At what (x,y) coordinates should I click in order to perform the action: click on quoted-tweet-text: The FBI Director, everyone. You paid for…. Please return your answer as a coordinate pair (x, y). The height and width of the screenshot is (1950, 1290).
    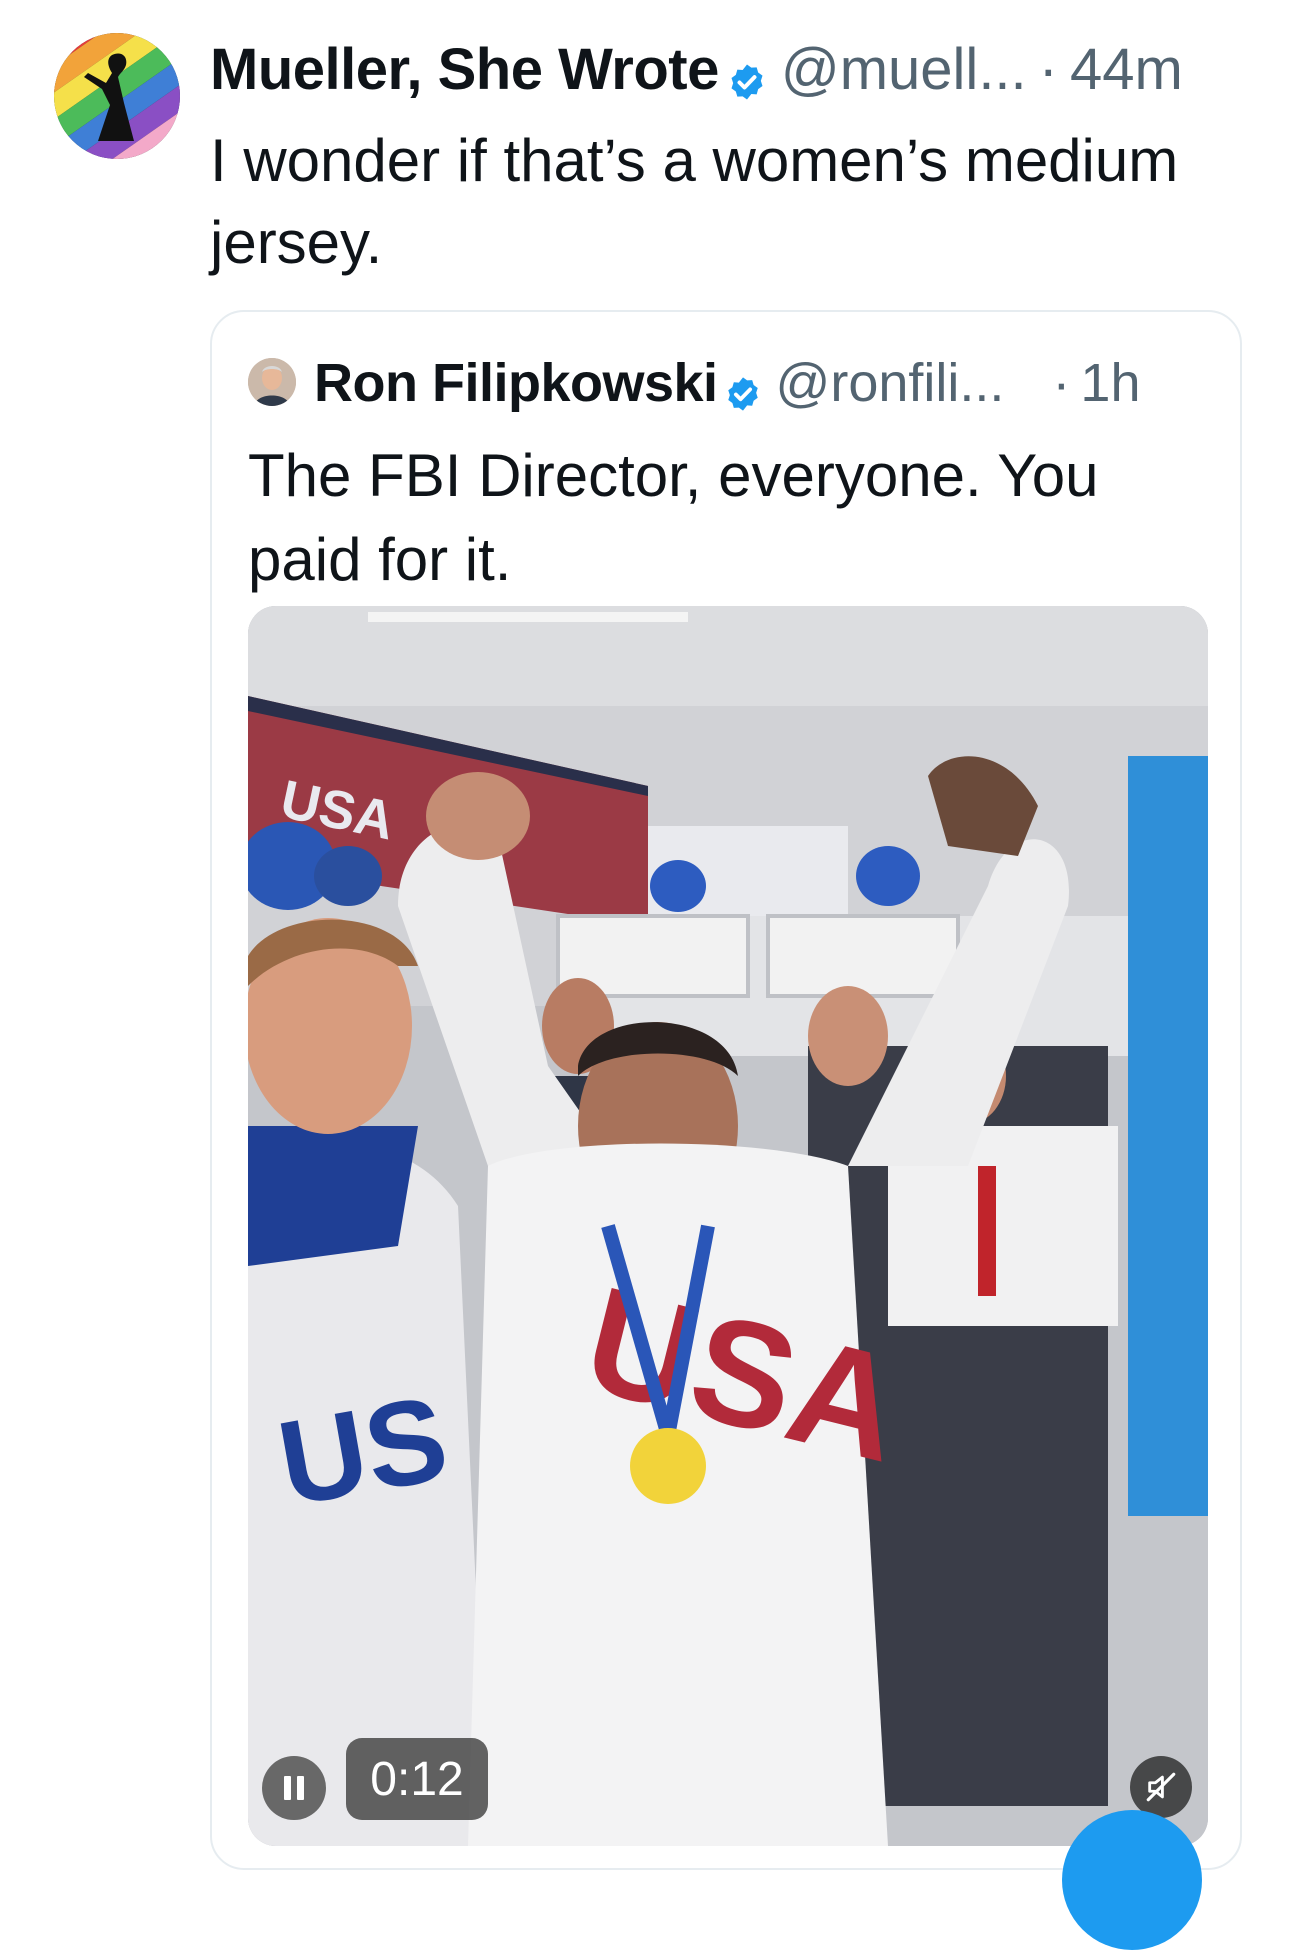
    Looking at the image, I should click on (673, 517).